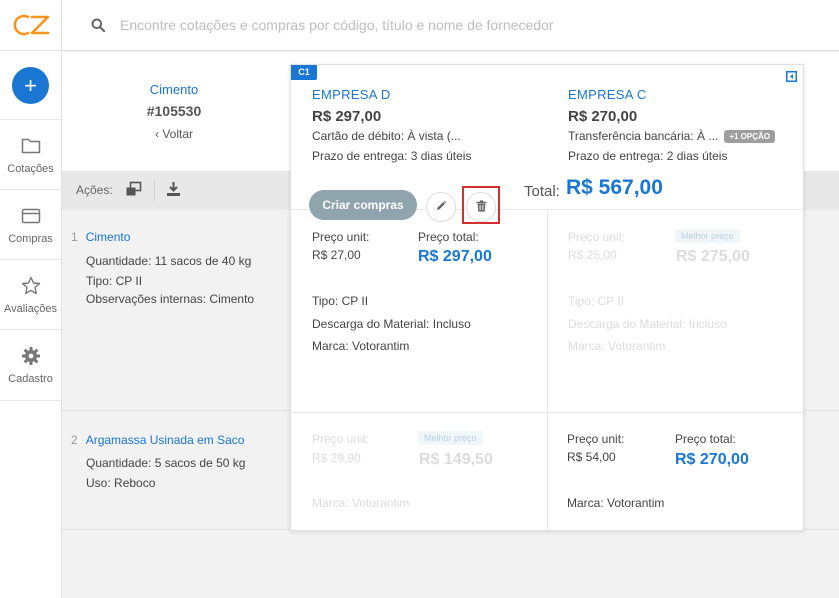 This screenshot has height=598, width=839. I want to click on add-button: +, so click(30, 85).